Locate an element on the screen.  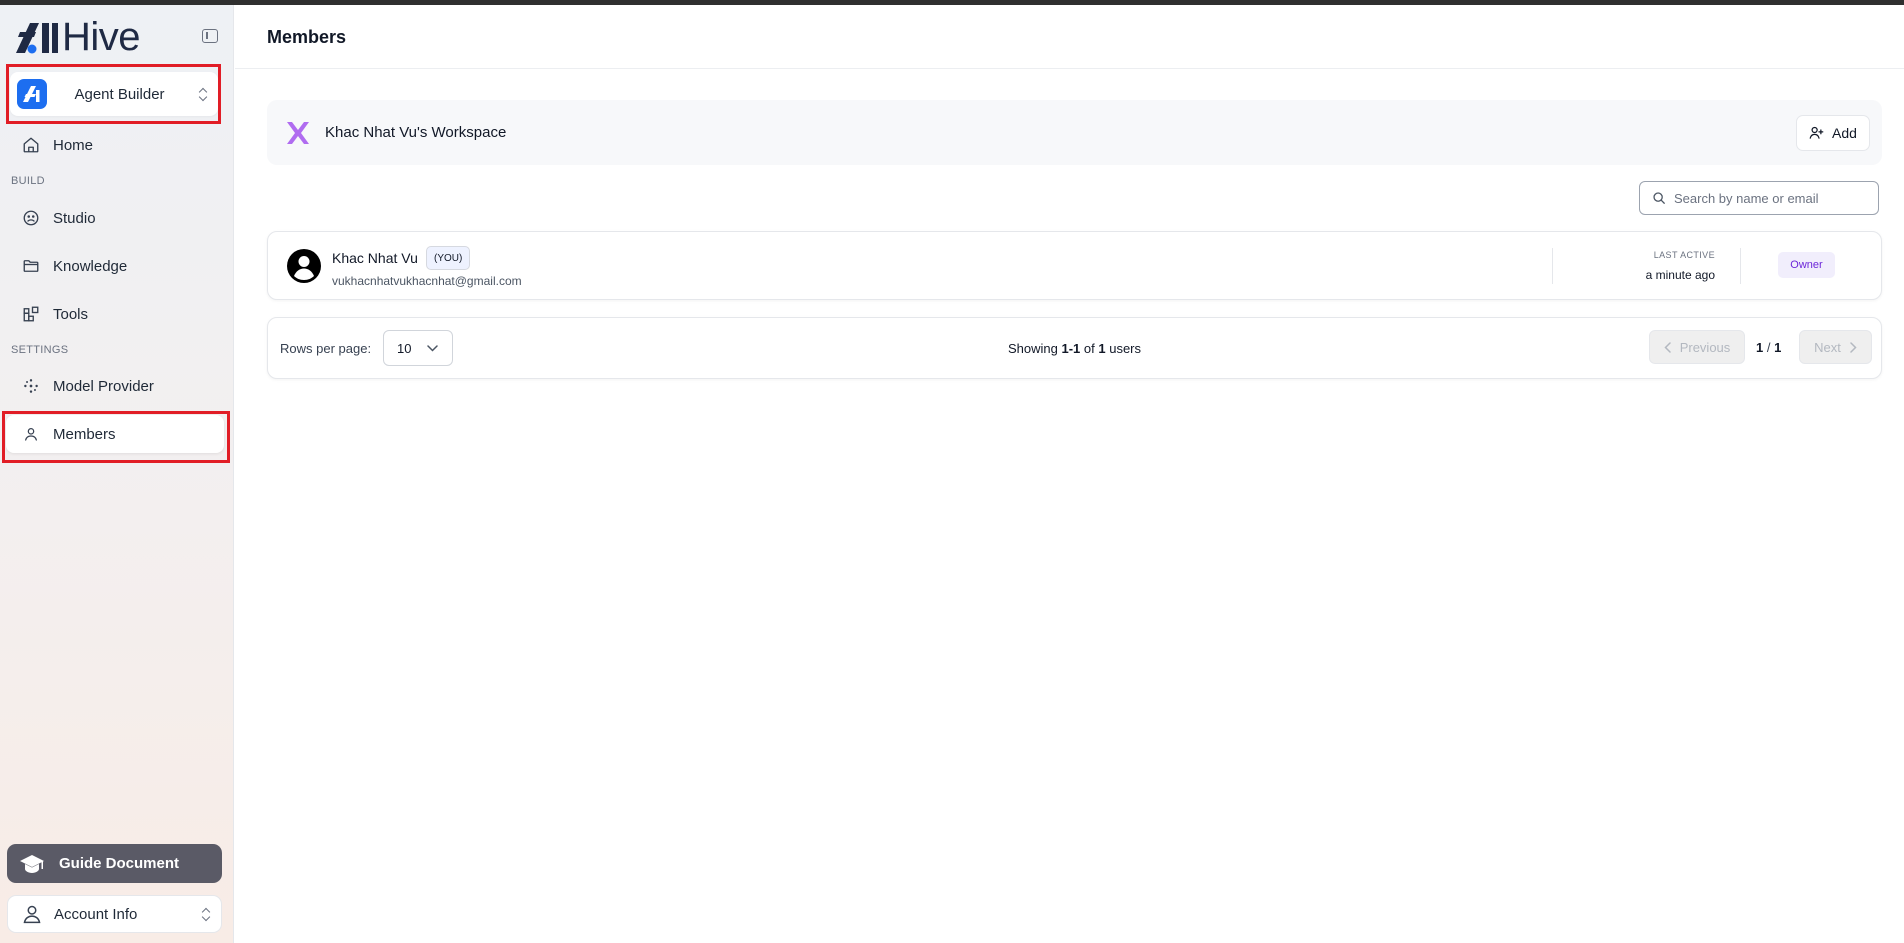
you-badge: (YOU) is located at coordinates (448, 258).